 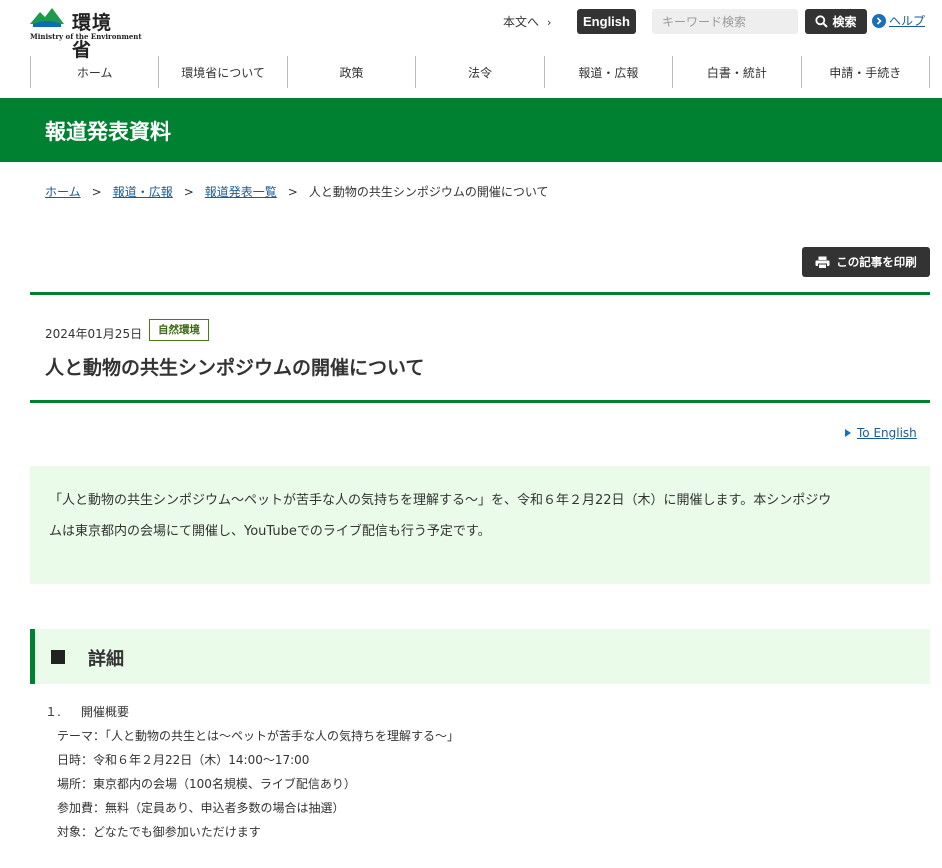 I want to click on section-heading-text: 詳細, so click(x=106, y=659).